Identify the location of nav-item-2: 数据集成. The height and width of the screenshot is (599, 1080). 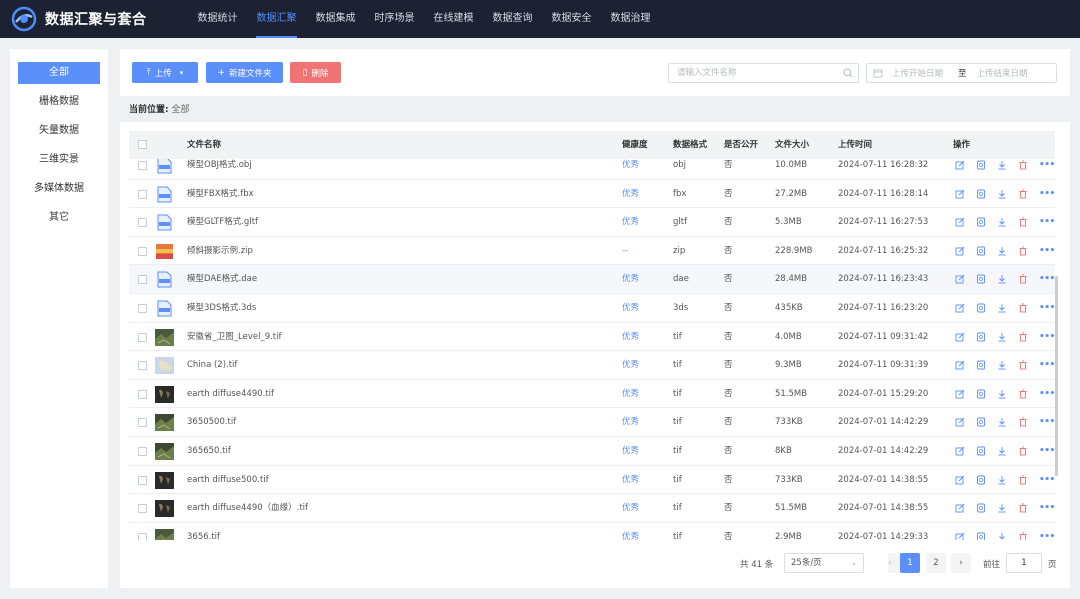
(335, 19).